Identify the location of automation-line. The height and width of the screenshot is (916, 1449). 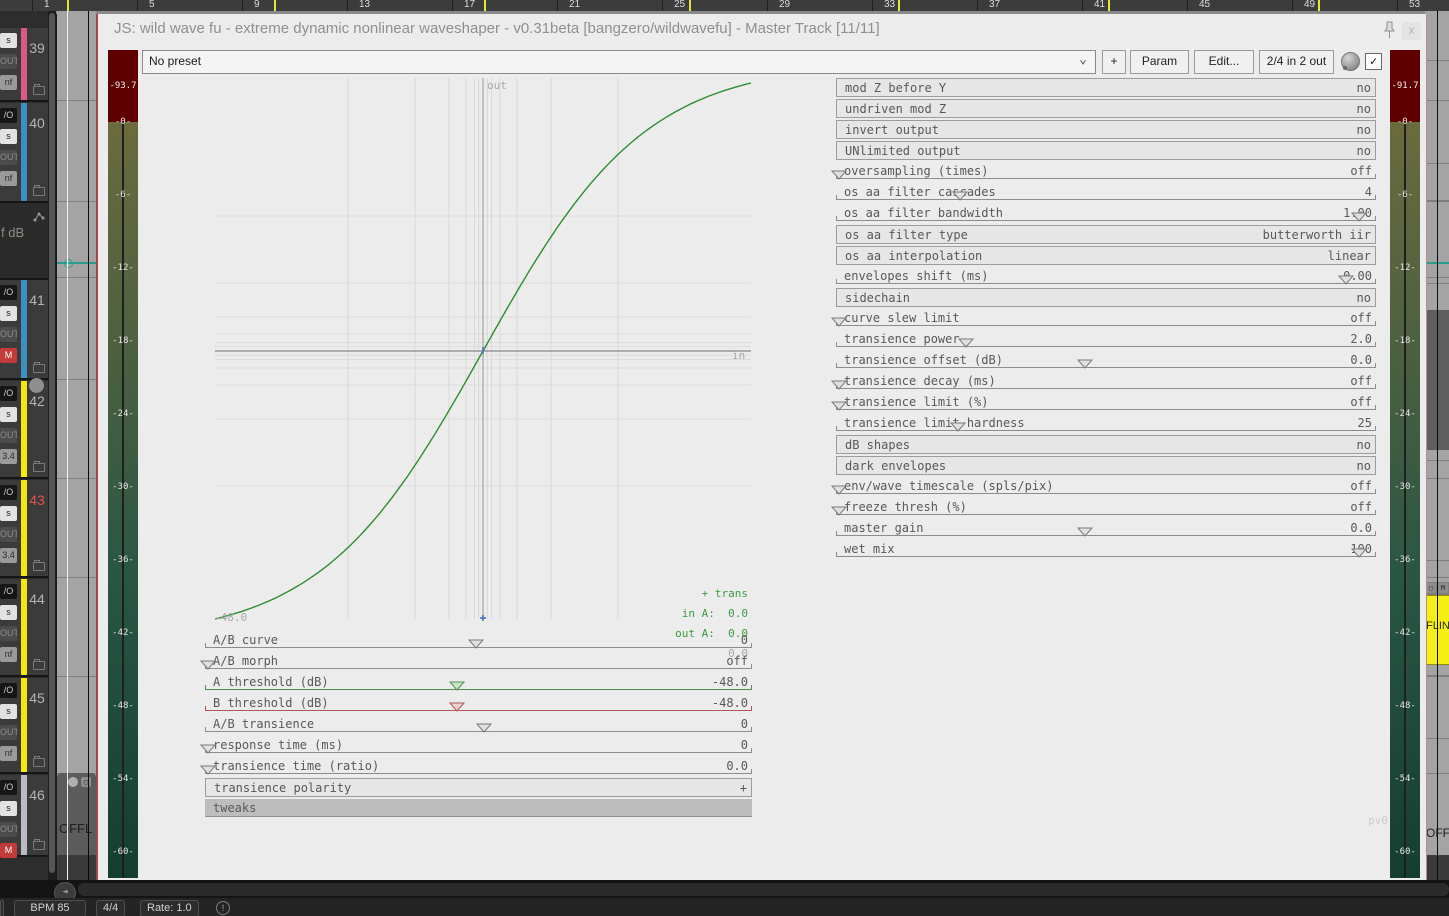
(76, 263).